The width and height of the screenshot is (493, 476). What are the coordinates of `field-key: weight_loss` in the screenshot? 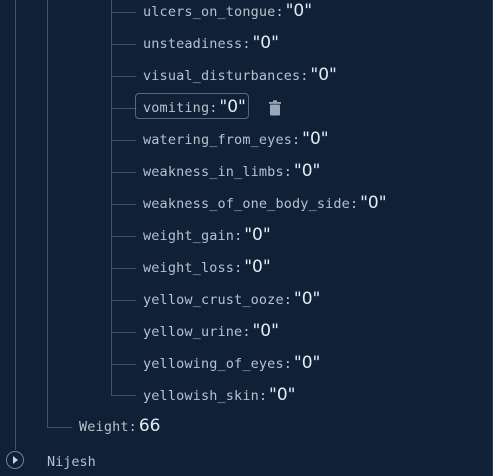 It's located at (189, 268).